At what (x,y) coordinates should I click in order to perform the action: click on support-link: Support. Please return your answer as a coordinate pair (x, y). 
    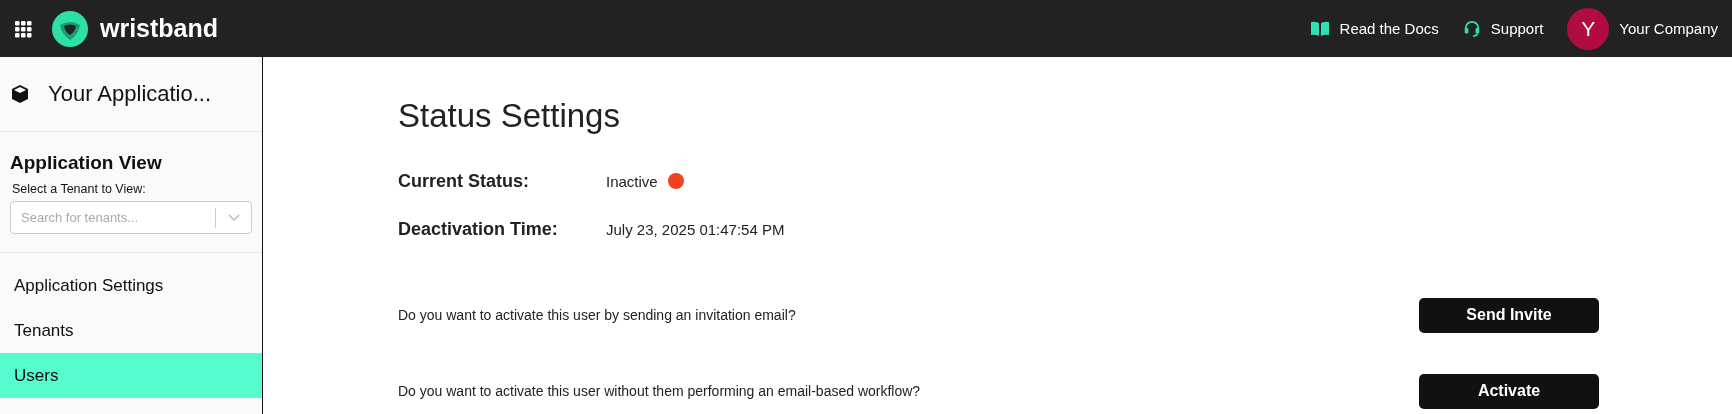
    Looking at the image, I should click on (1503, 28).